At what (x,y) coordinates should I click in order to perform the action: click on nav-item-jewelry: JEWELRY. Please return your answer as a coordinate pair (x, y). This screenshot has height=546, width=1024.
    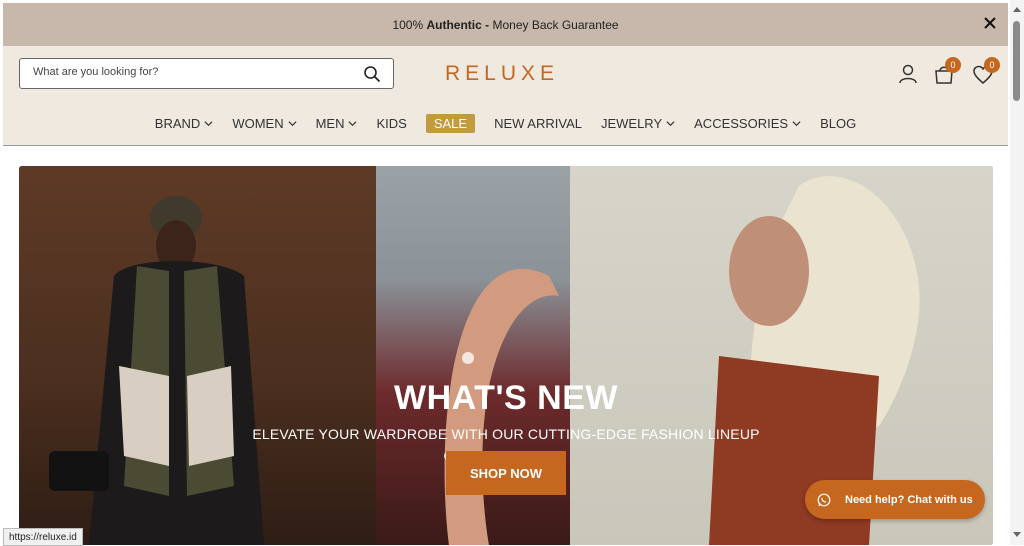
    Looking at the image, I should click on (638, 123).